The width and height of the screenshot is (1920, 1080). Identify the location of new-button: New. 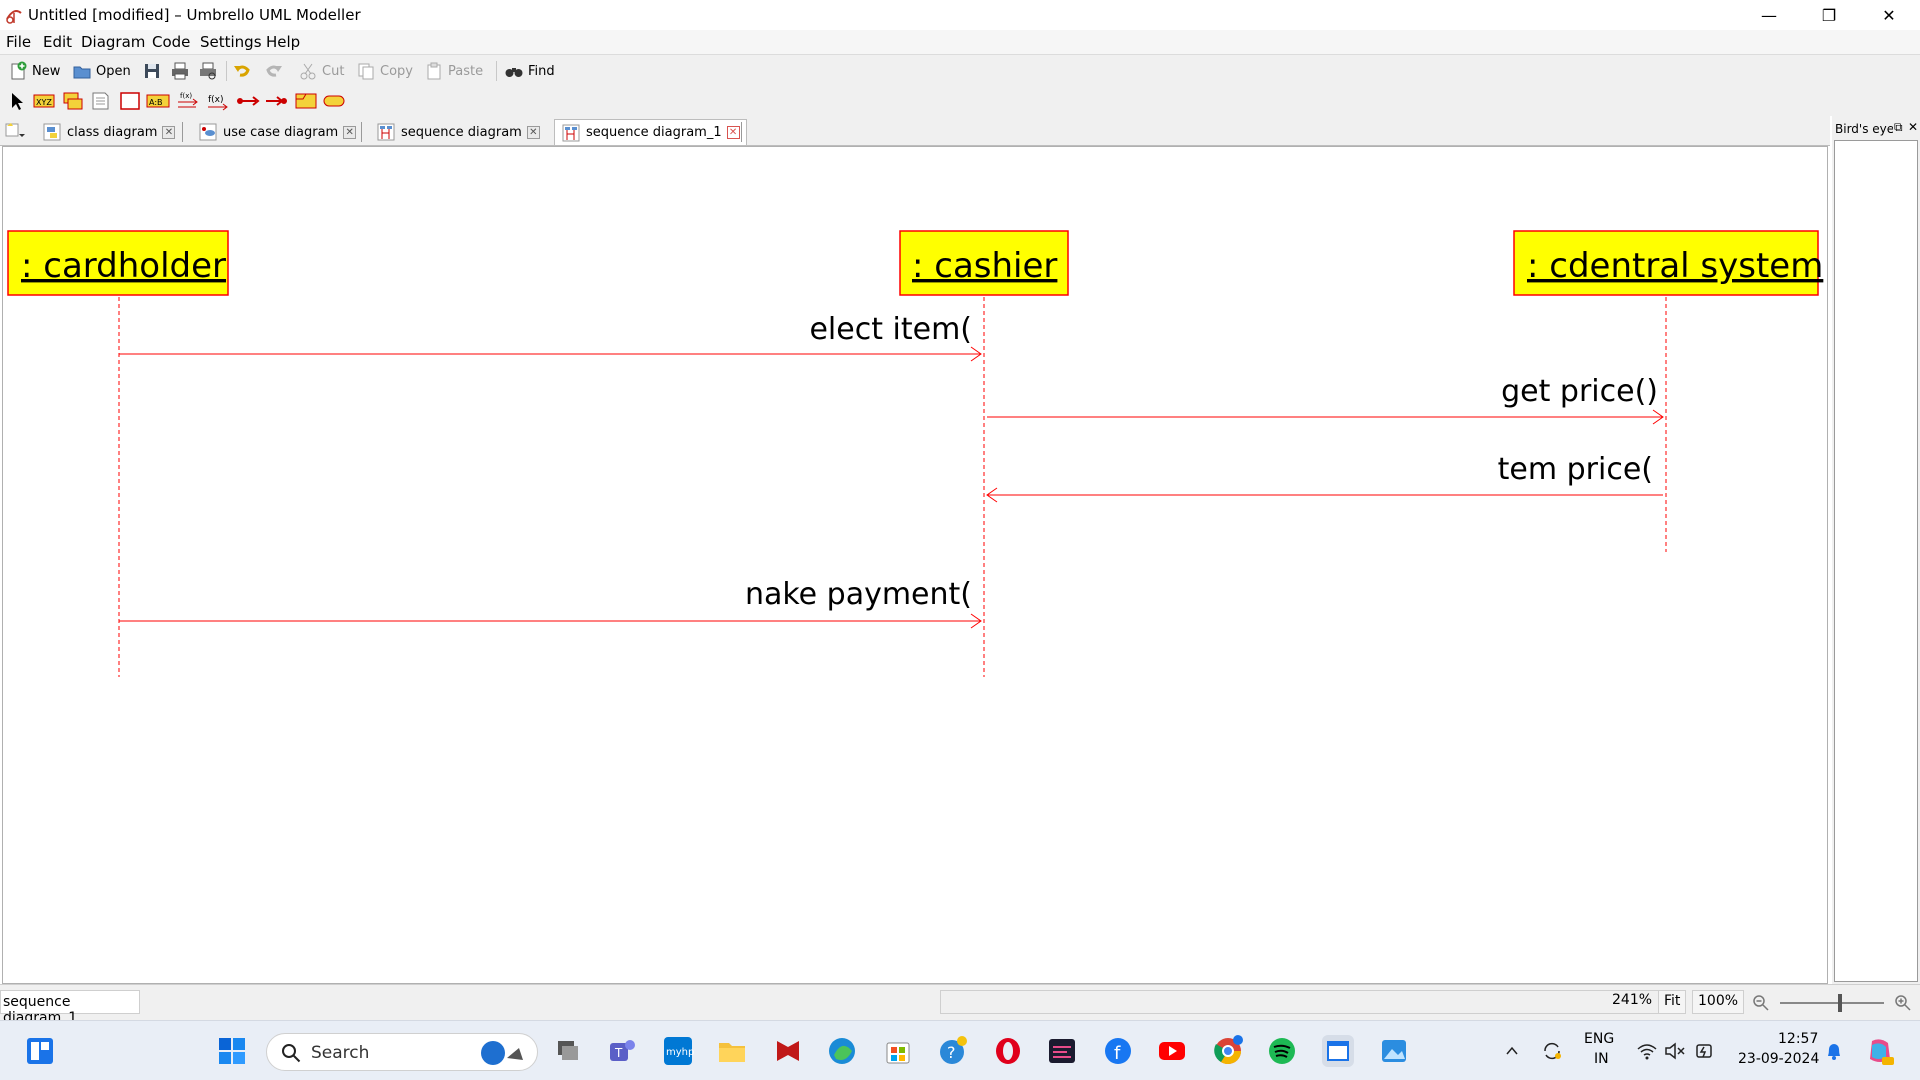
(34, 71).